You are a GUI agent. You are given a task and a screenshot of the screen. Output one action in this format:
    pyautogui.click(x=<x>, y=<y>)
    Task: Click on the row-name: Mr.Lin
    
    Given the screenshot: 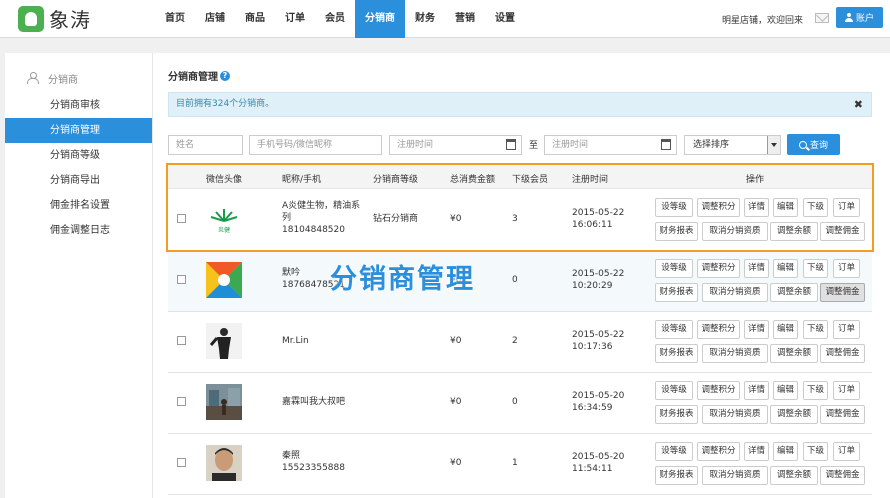 What is the action you would take?
    pyautogui.click(x=295, y=341)
    